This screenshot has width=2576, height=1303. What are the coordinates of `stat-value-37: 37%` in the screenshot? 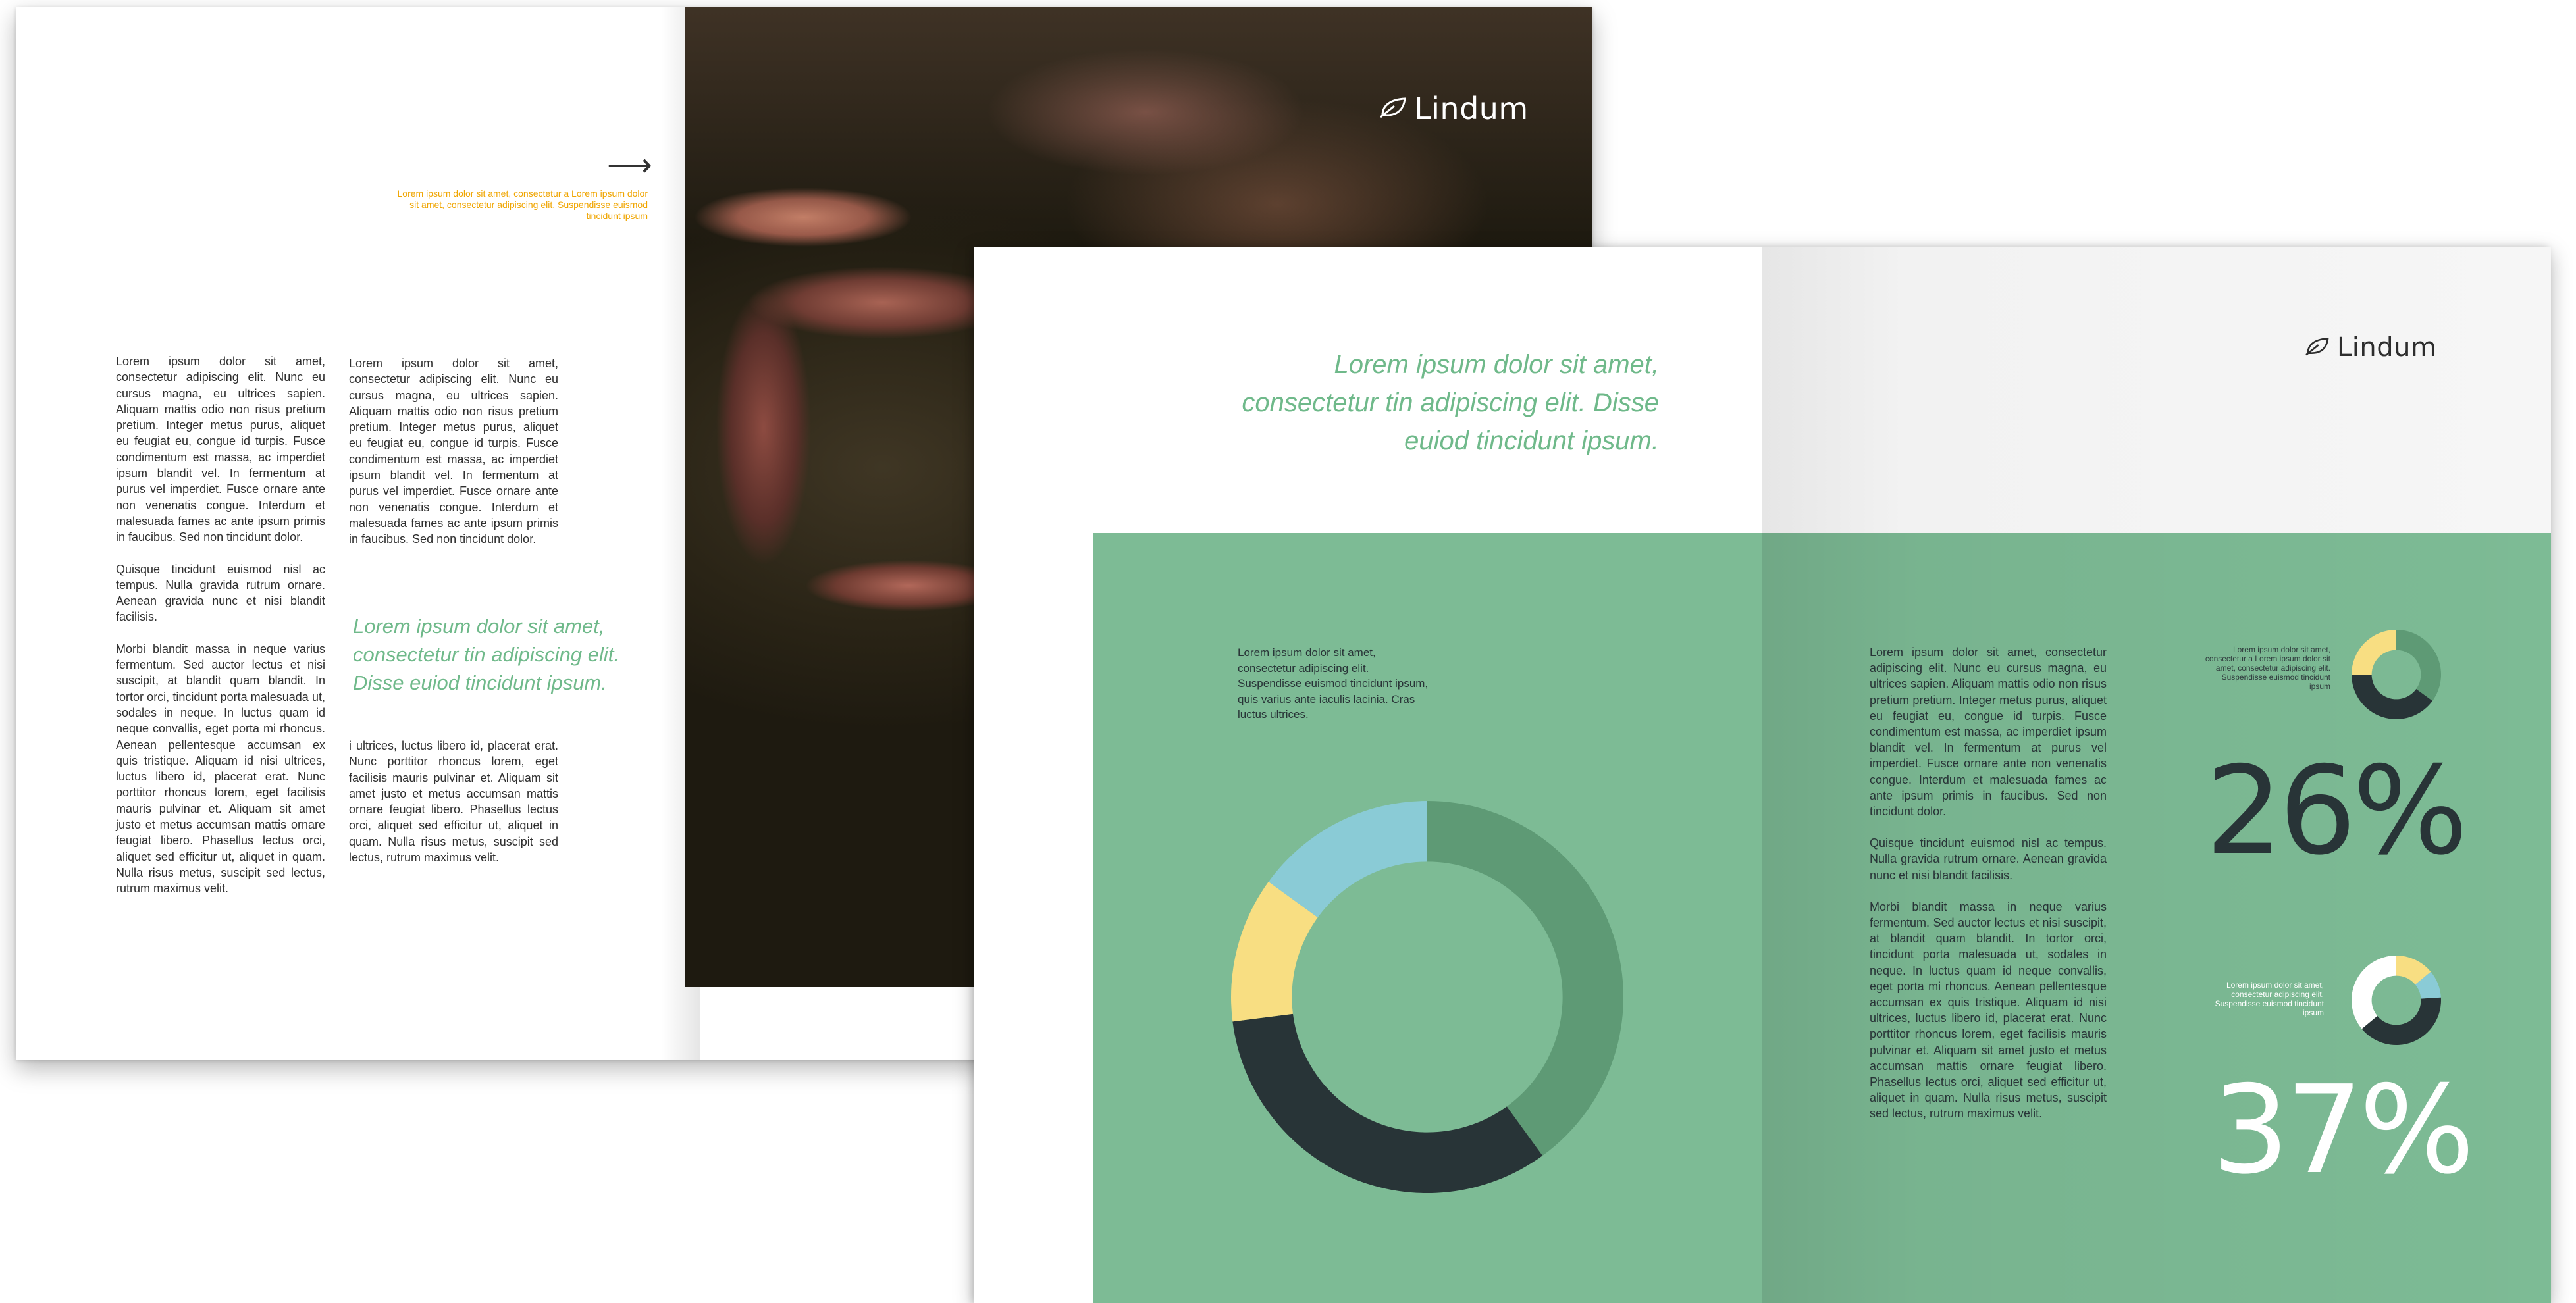 It's located at (2343, 1130).